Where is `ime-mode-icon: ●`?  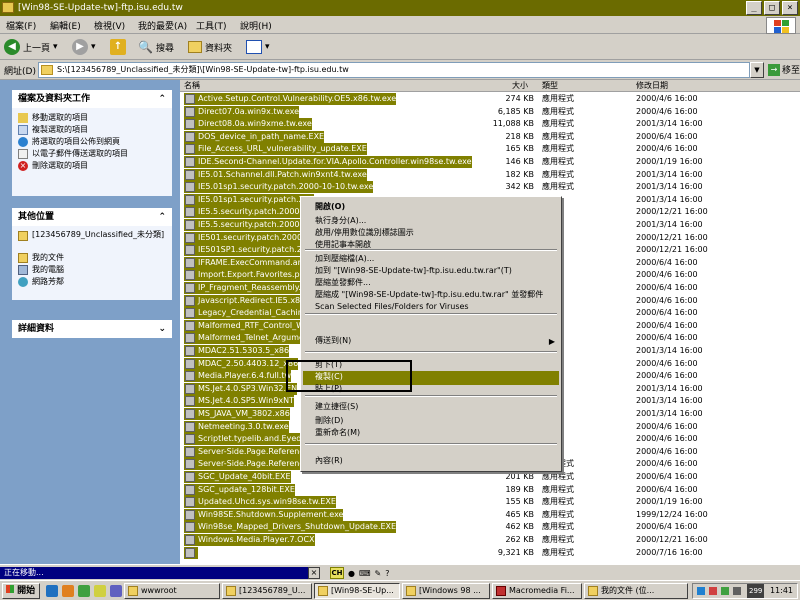
ime-mode-icon: ● is located at coordinates (351, 573).